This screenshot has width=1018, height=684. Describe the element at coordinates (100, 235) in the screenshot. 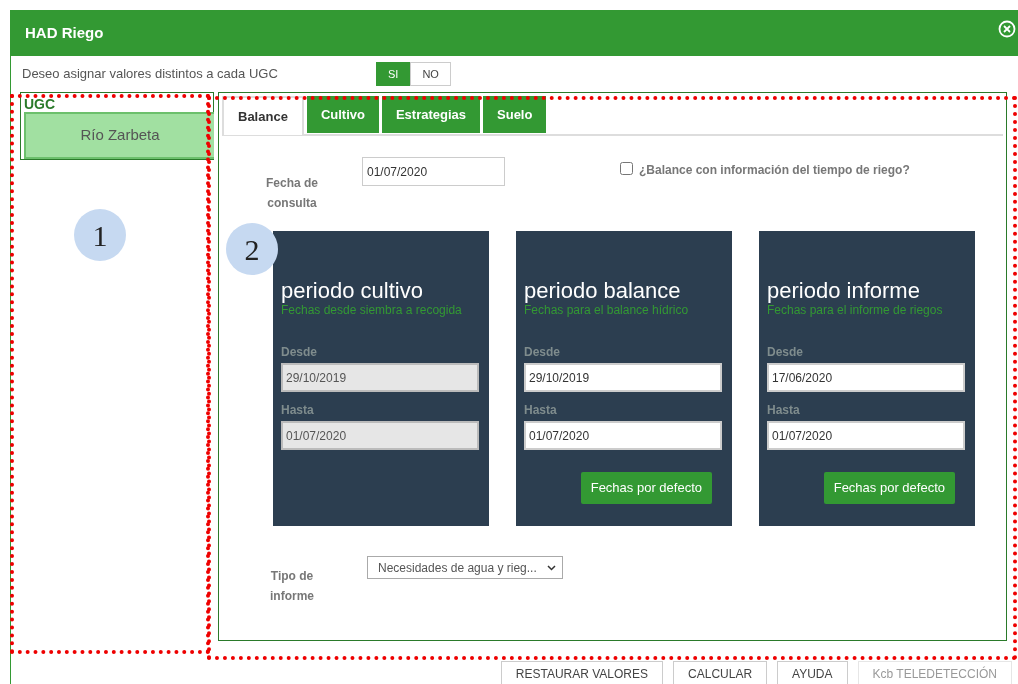

I see `annotation-marker: 1` at that location.